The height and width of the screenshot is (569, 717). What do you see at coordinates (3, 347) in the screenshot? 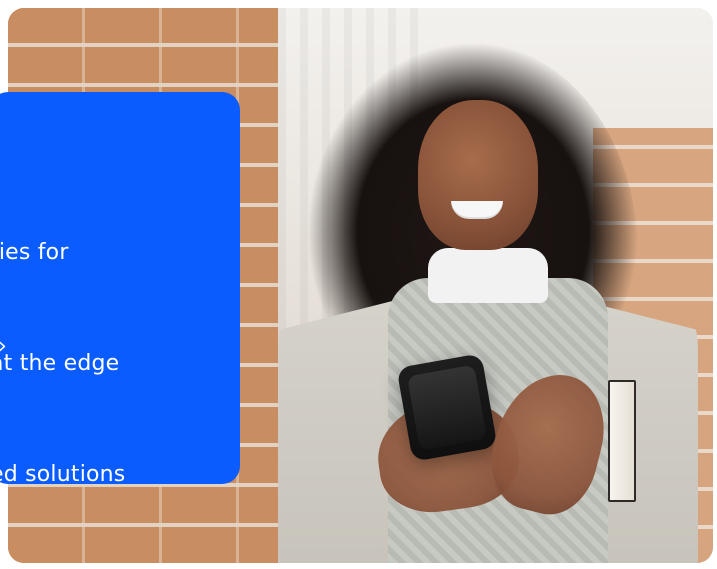
I see `chevron-right-icon: ›` at bounding box center [3, 347].